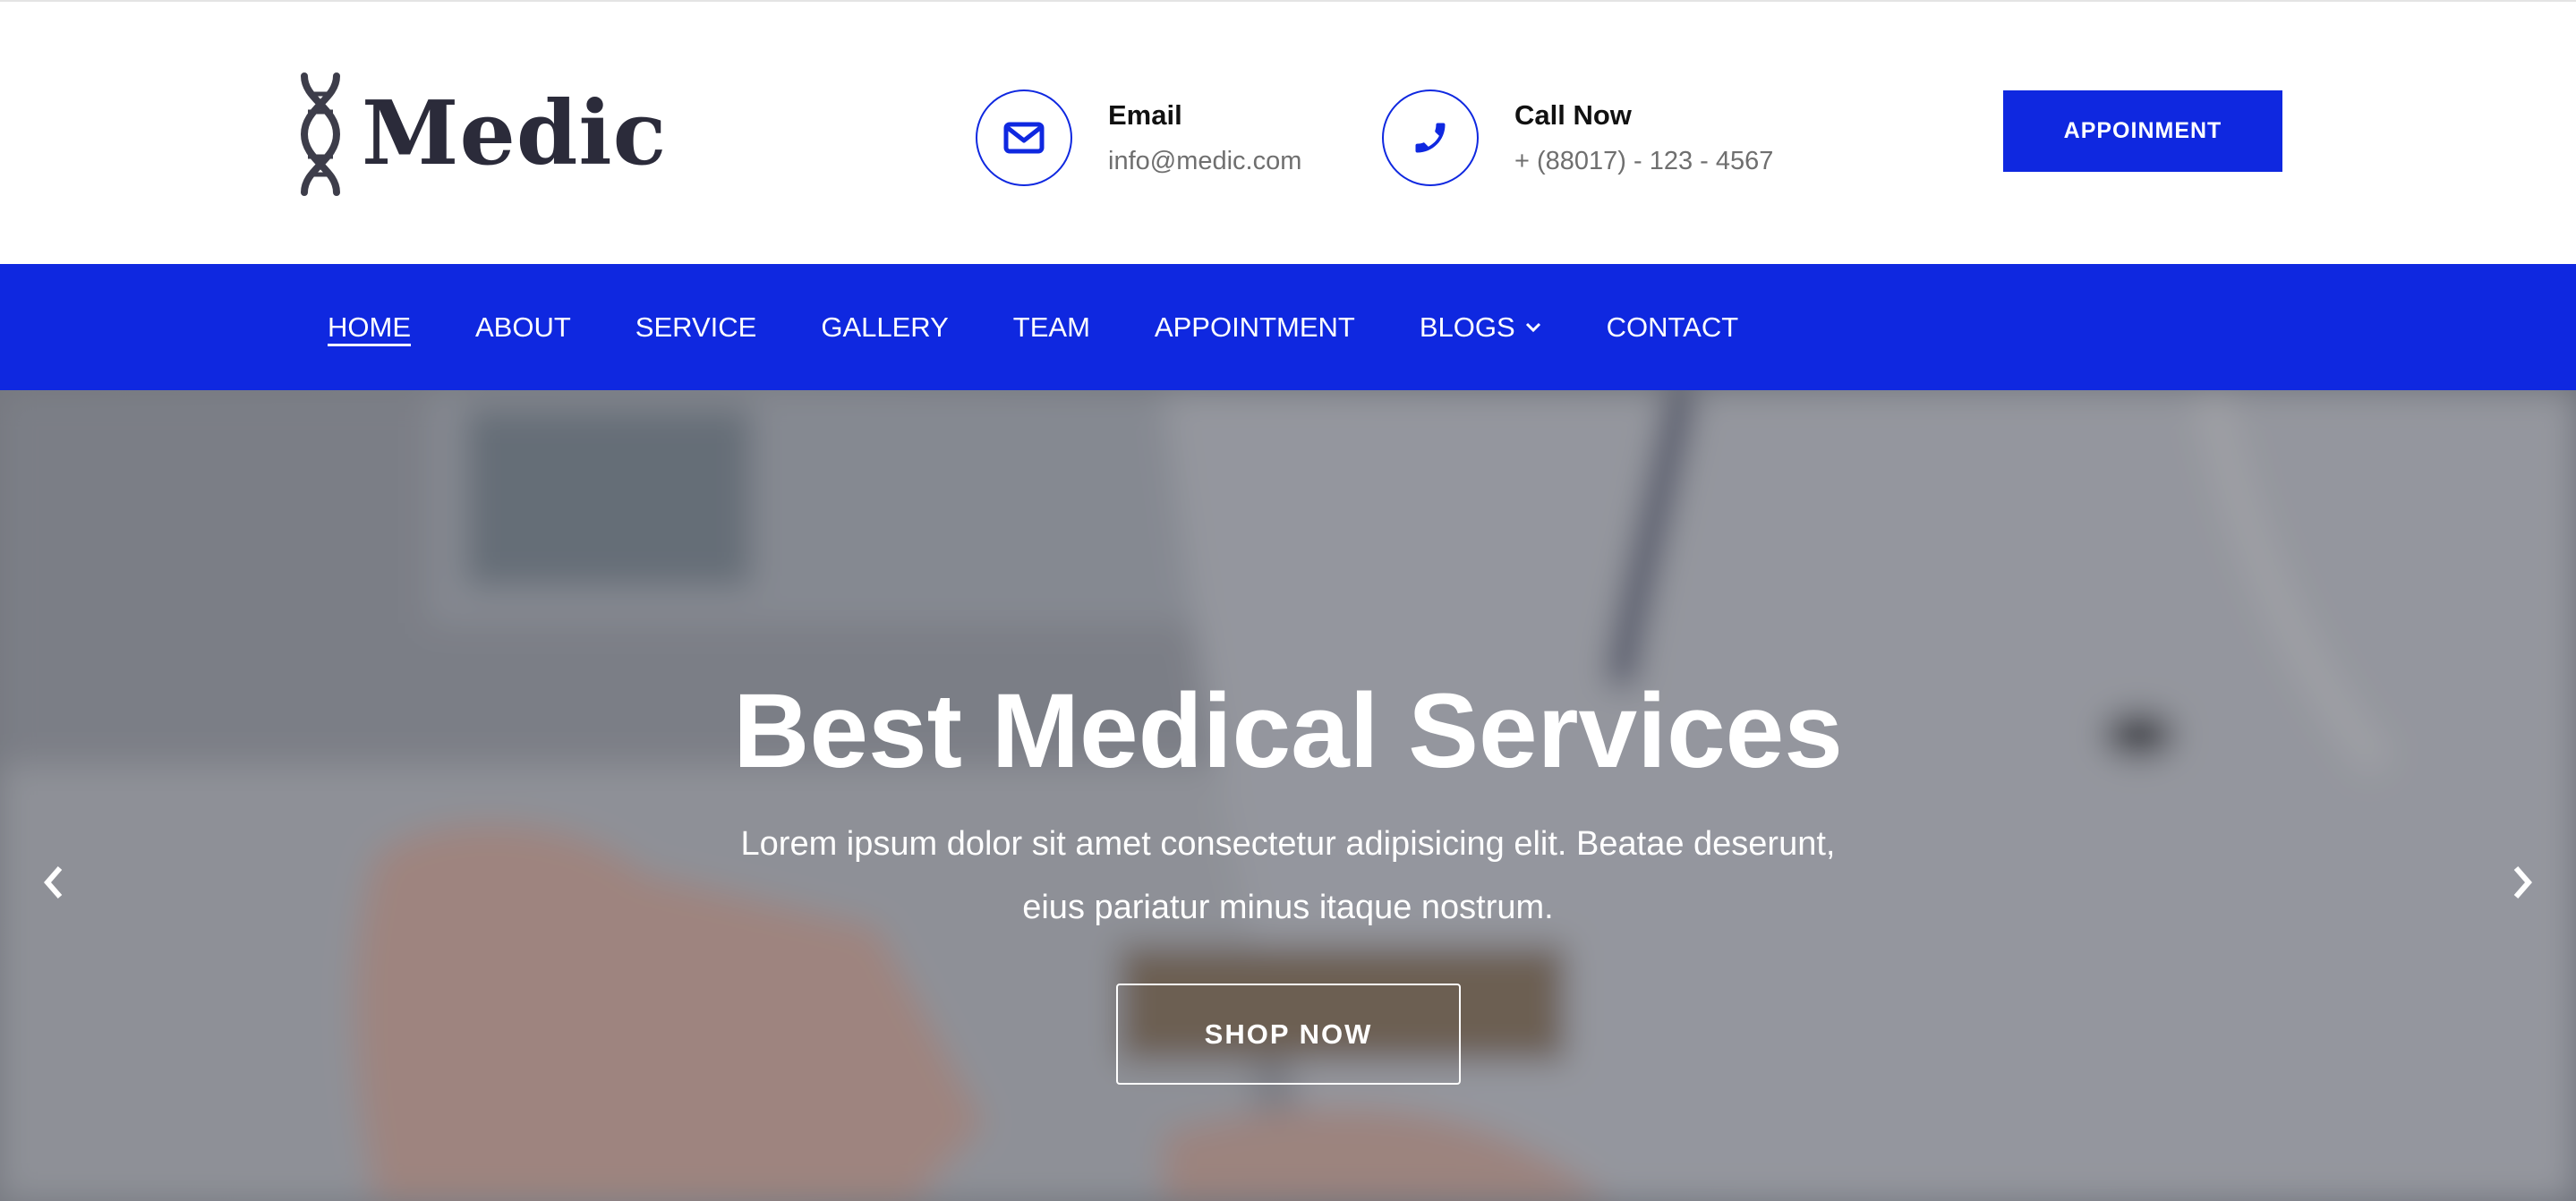  Describe the element at coordinates (1024, 137) in the screenshot. I see `envelope-icon` at that location.